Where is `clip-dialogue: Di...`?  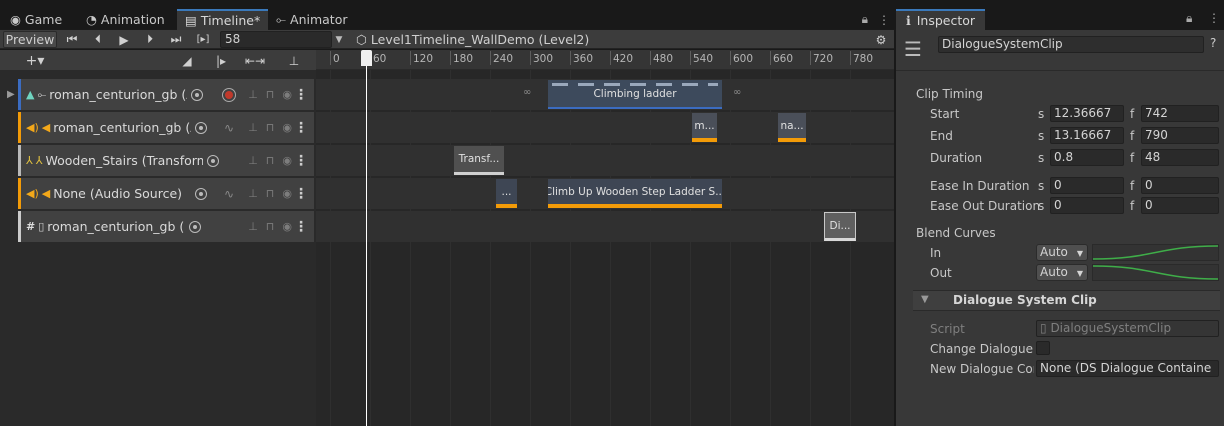
clip-dialogue: Di... is located at coordinates (840, 226).